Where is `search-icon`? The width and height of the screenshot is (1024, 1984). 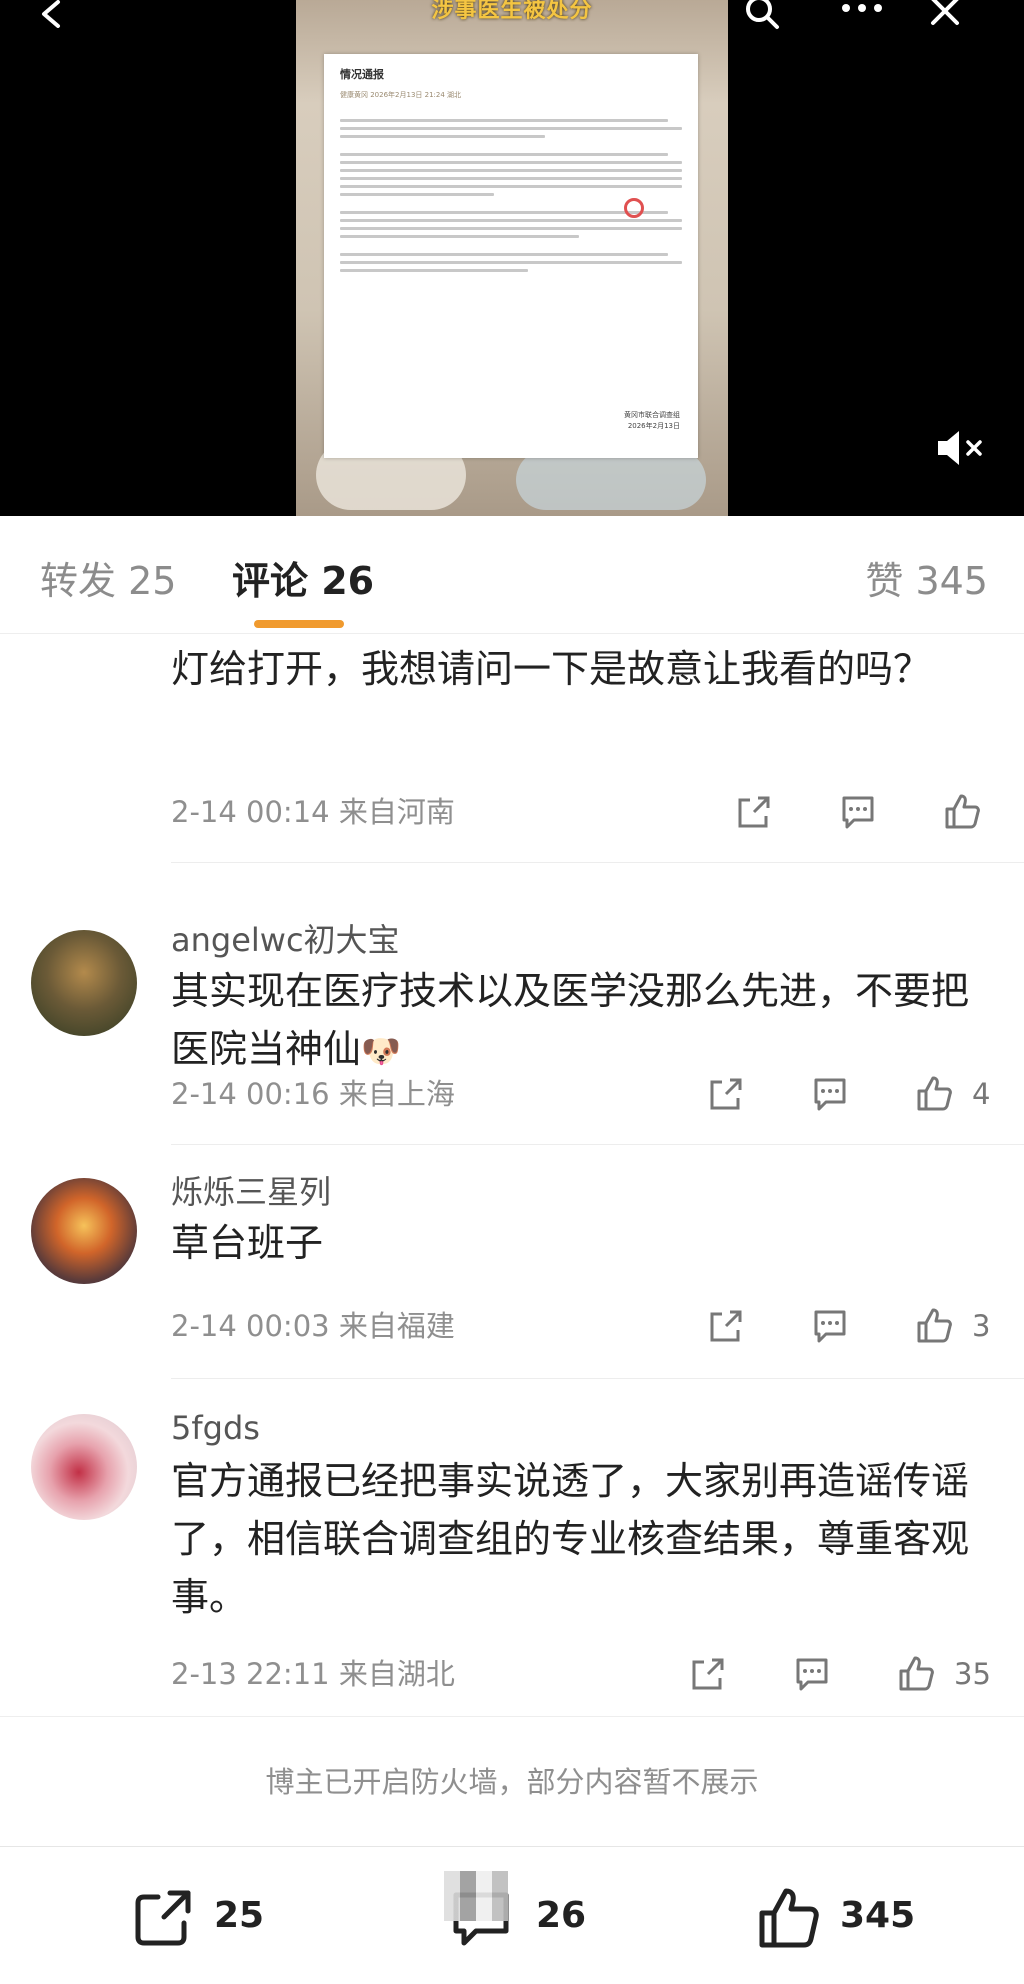 search-icon is located at coordinates (762, 15).